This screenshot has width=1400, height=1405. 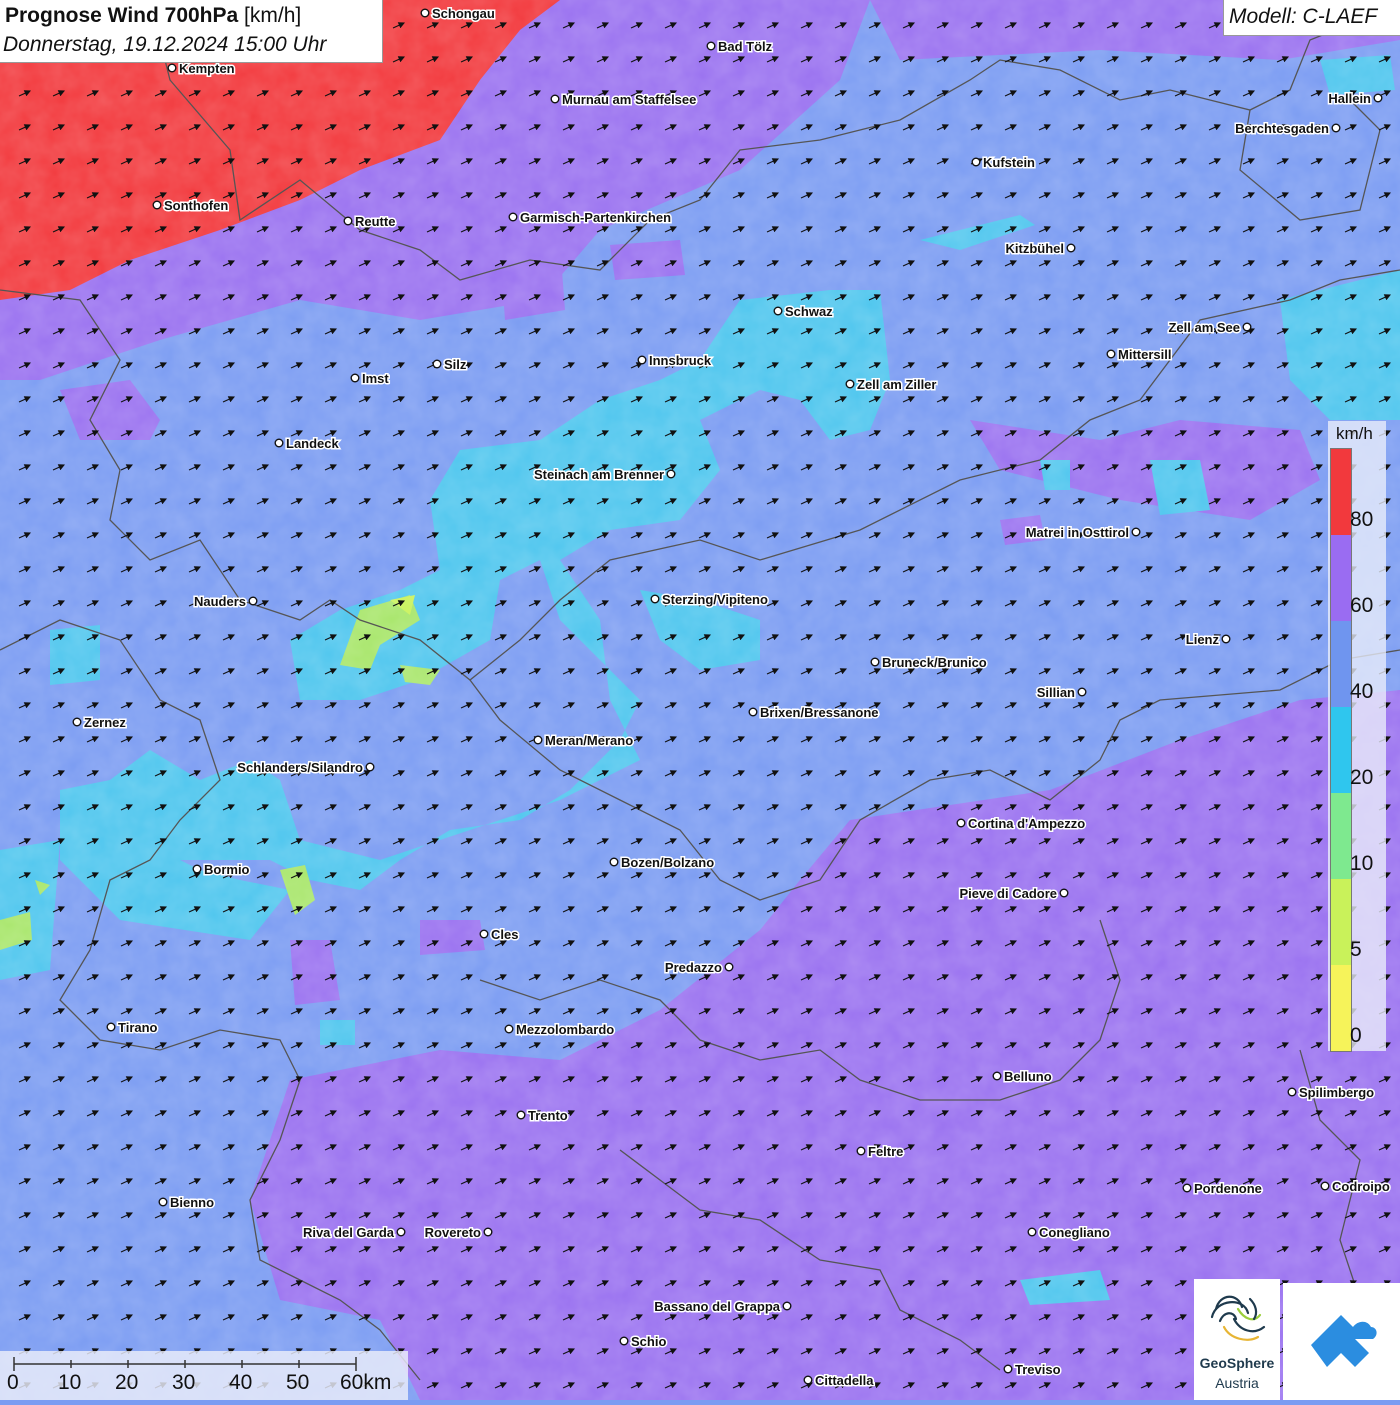 I want to click on place-marker: Pordenone, so click(x=1222, y=1189).